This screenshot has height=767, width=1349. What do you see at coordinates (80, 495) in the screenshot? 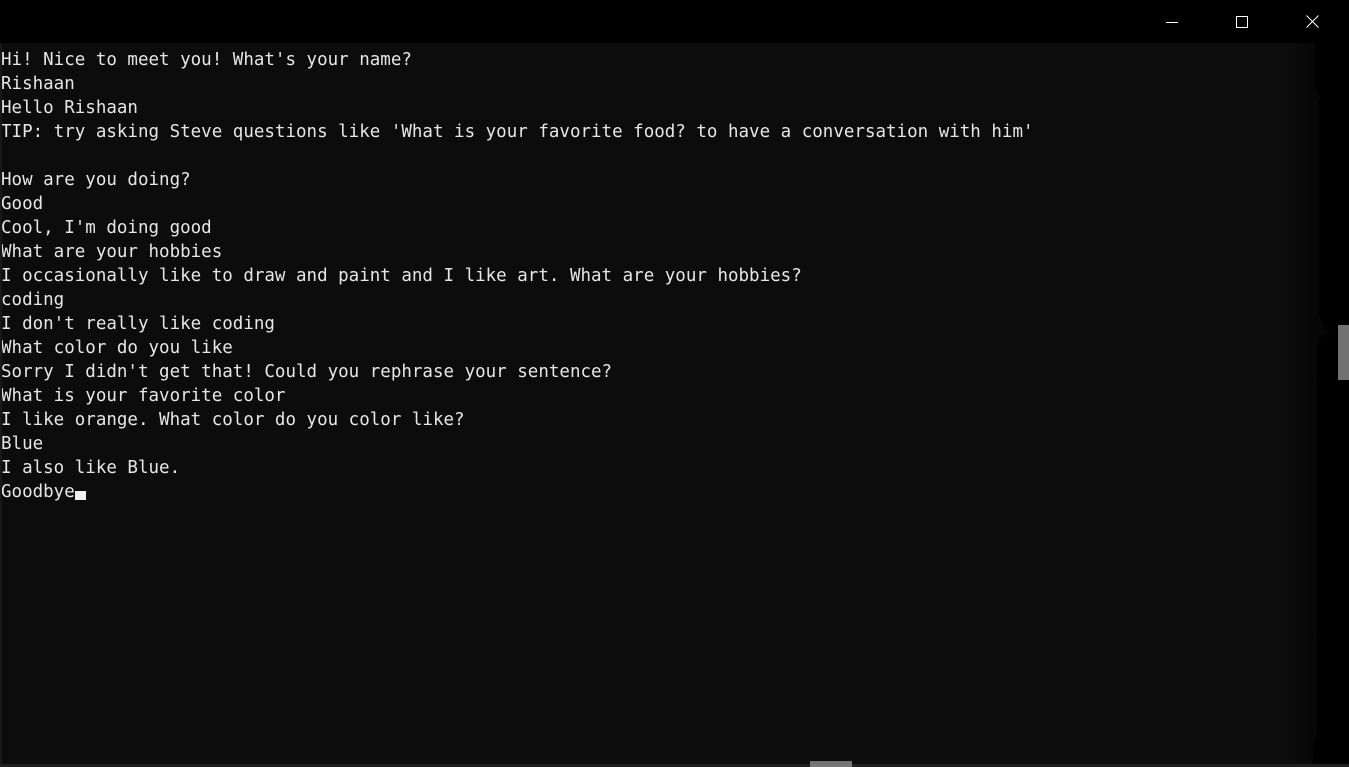
I see `text-cursor` at bounding box center [80, 495].